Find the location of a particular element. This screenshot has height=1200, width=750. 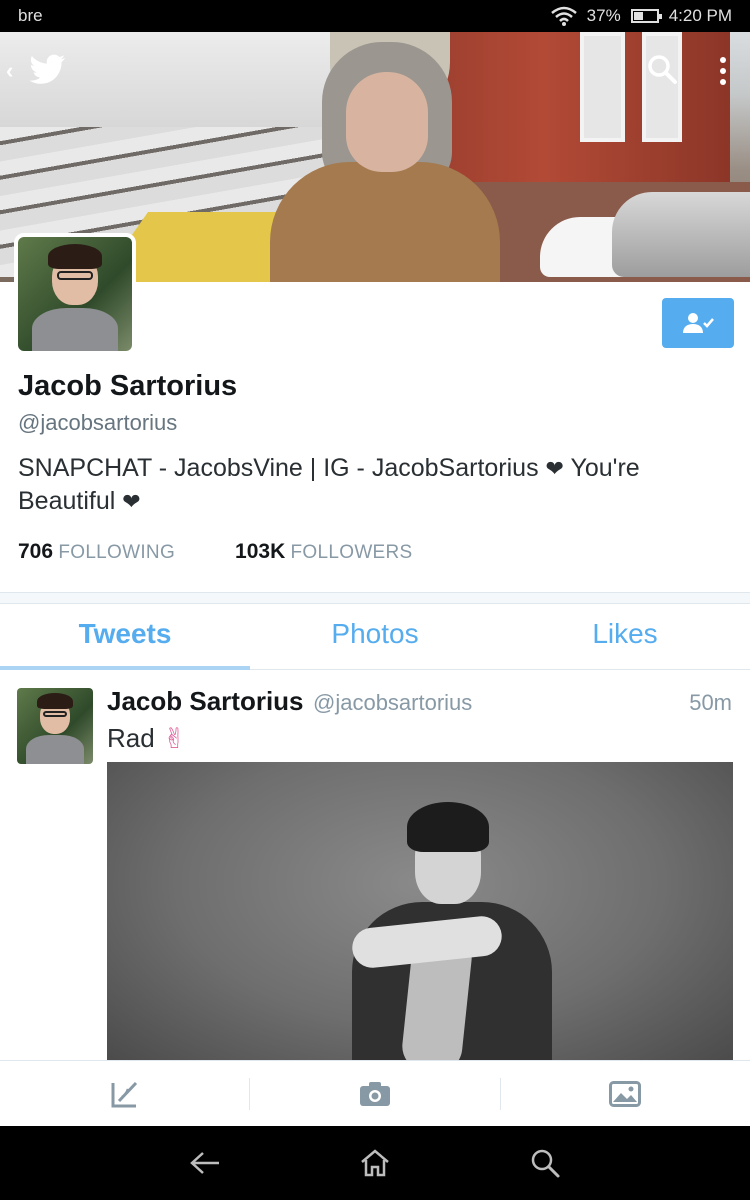

clock: 4:20 PM is located at coordinates (700, 15).